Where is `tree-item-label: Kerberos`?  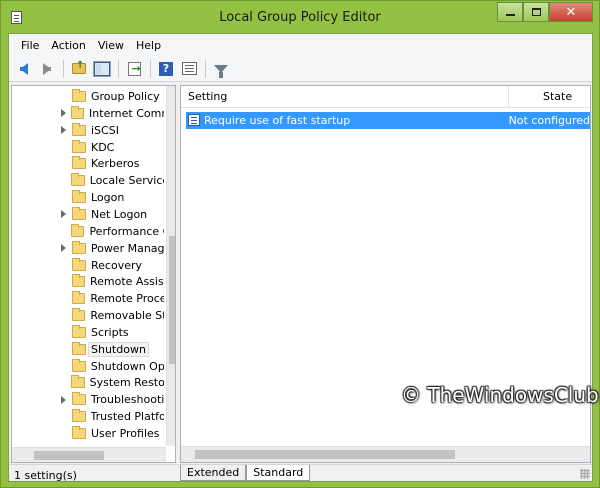
tree-item-label: Kerberos is located at coordinates (115, 164).